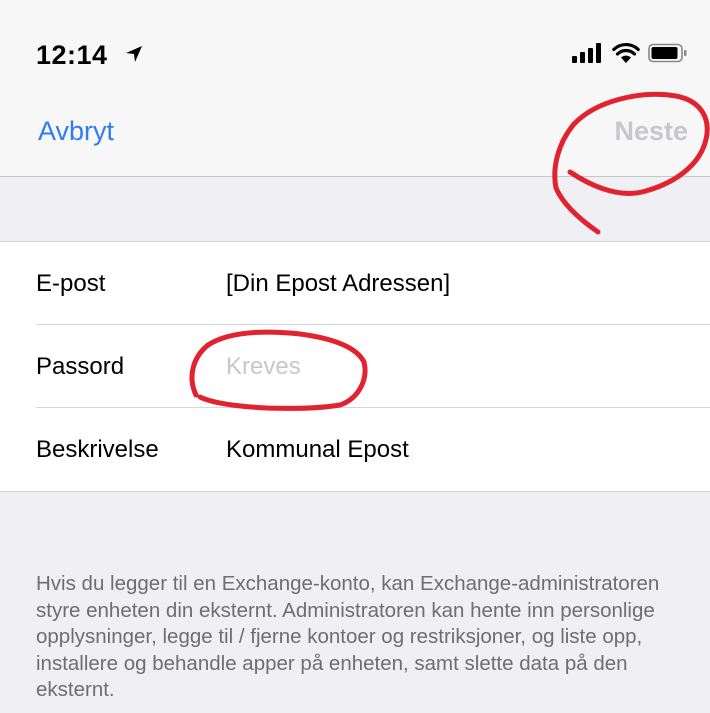 The width and height of the screenshot is (710, 713). What do you see at coordinates (71, 283) in the screenshot?
I see `email-label: E-post` at bounding box center [71, 283].